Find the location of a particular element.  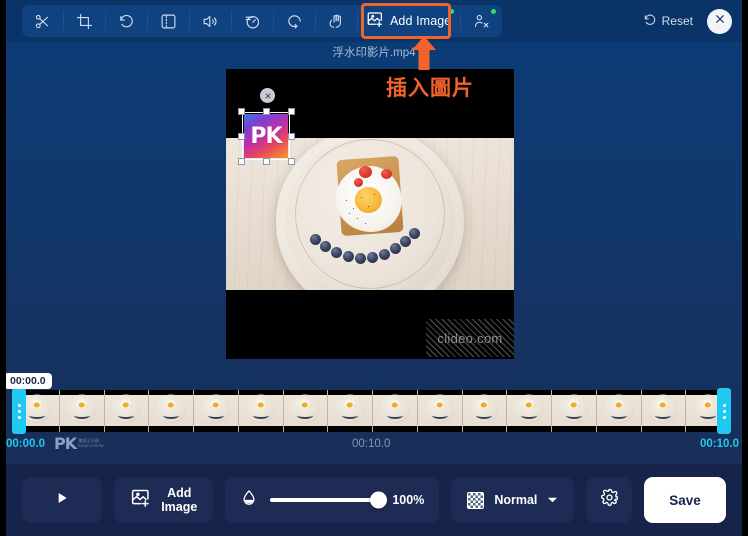

selection-frame is located at coordinates (266, 136).